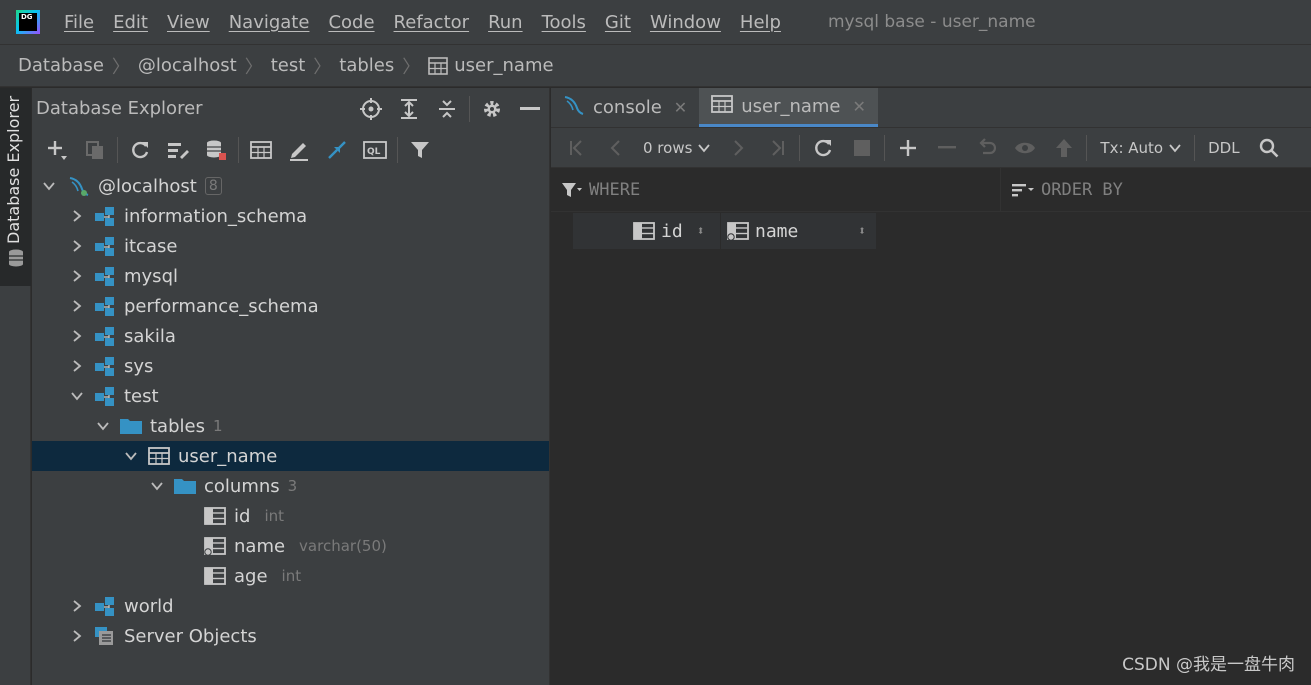 This screenshot has width=1311, height=685. I want to click on tree-node-label: mysql, so click(151, 276).